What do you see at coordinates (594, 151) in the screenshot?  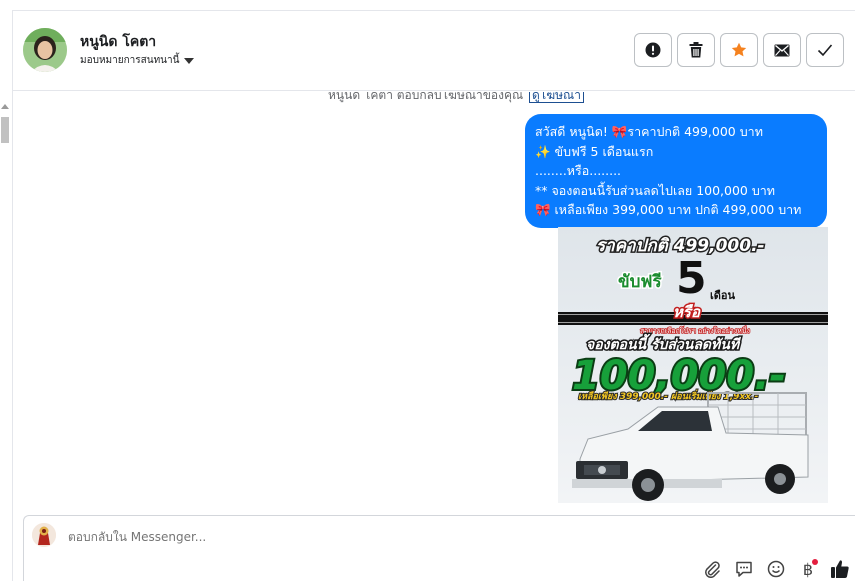 I see `message-line: ✨ ขับฟรี 5 เดือนแรก` at bounding box center [594, 151].